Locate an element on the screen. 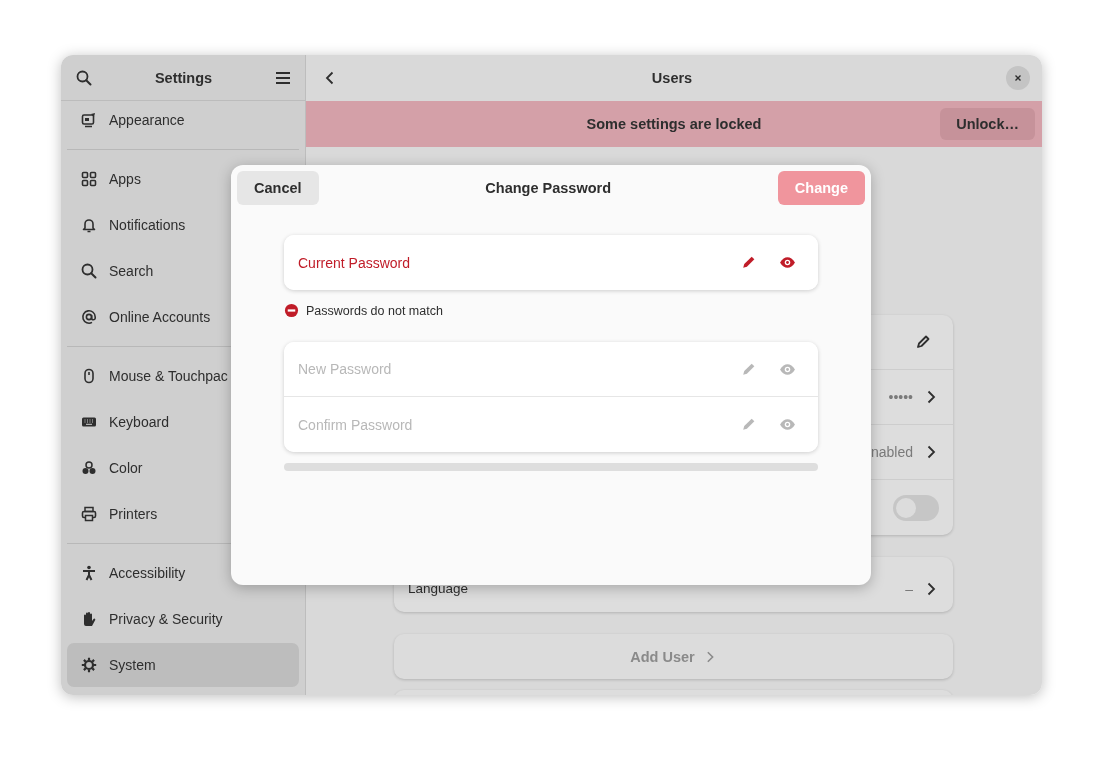 Image resolution: width=1102 pixels, height=762 pixels. circles-icon is located at coordinates (89, 468).